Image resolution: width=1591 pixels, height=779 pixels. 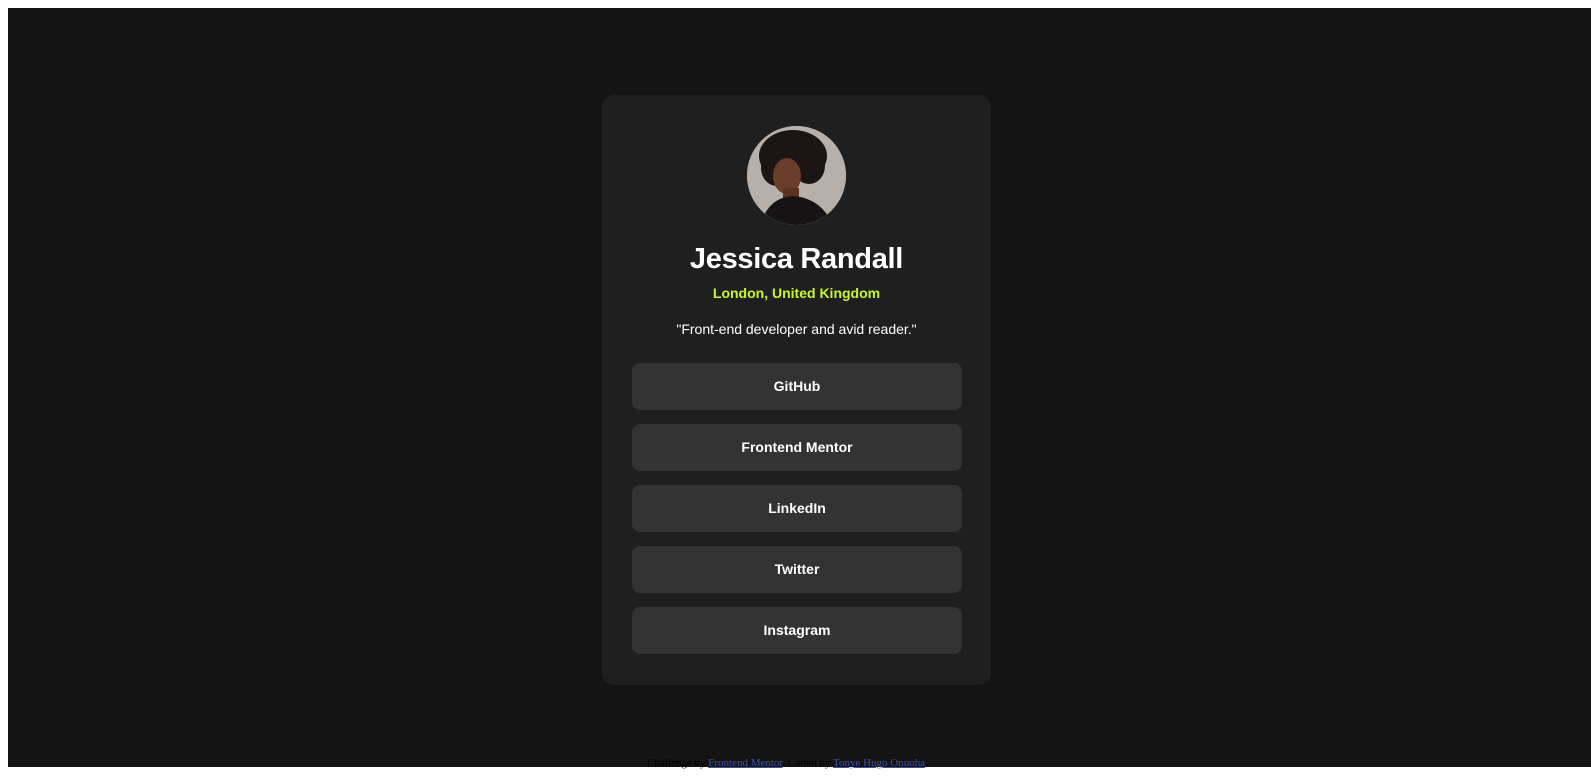 What do you see at coordinates (676, 763) in the screenshot?
I see `footer-prefix: Challenge by` at bounding box center [676, 763].